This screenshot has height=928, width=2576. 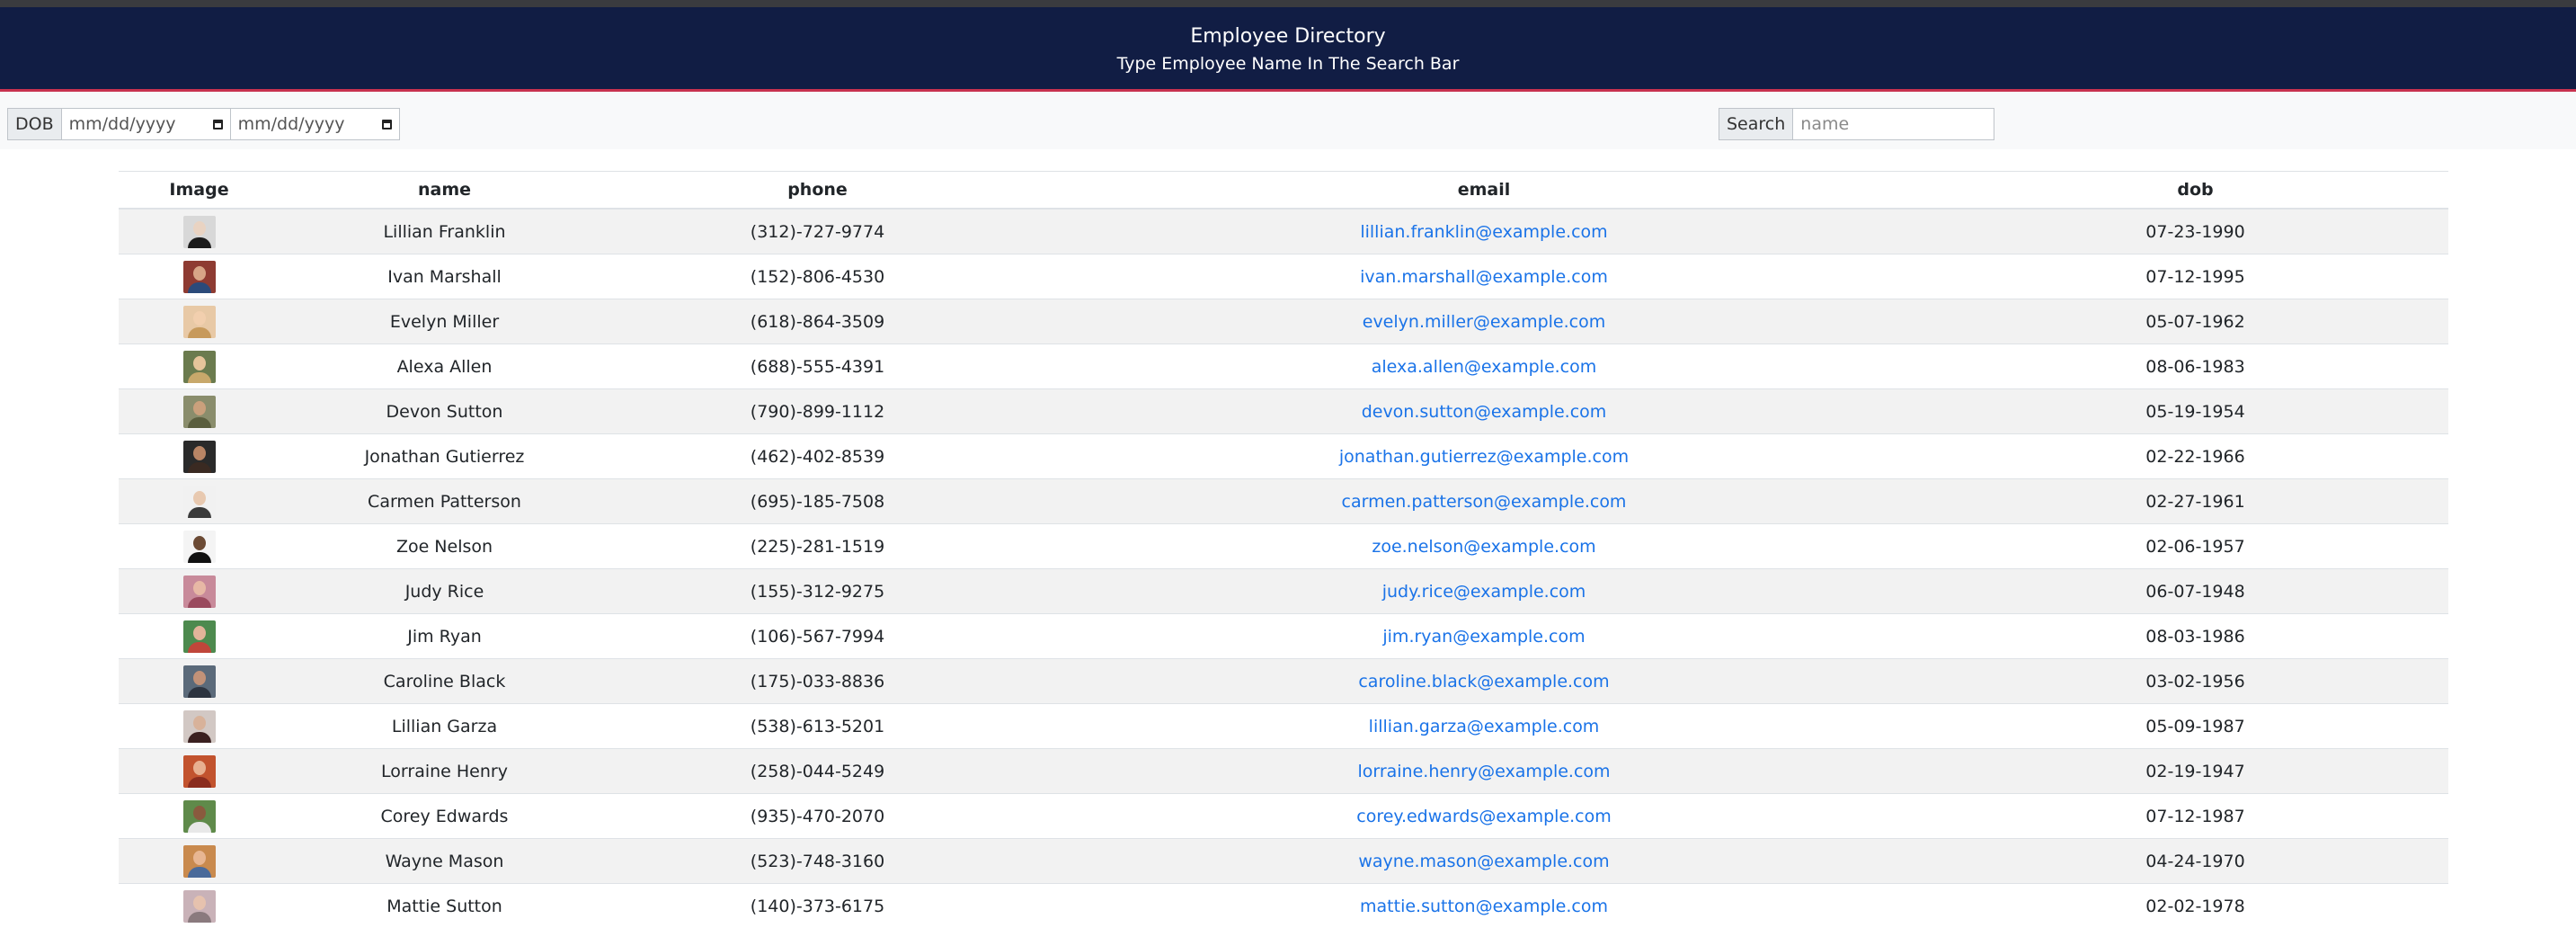 I want to click on email-cell: evelyn.miller@example.com, so click(x=1484, y=321).